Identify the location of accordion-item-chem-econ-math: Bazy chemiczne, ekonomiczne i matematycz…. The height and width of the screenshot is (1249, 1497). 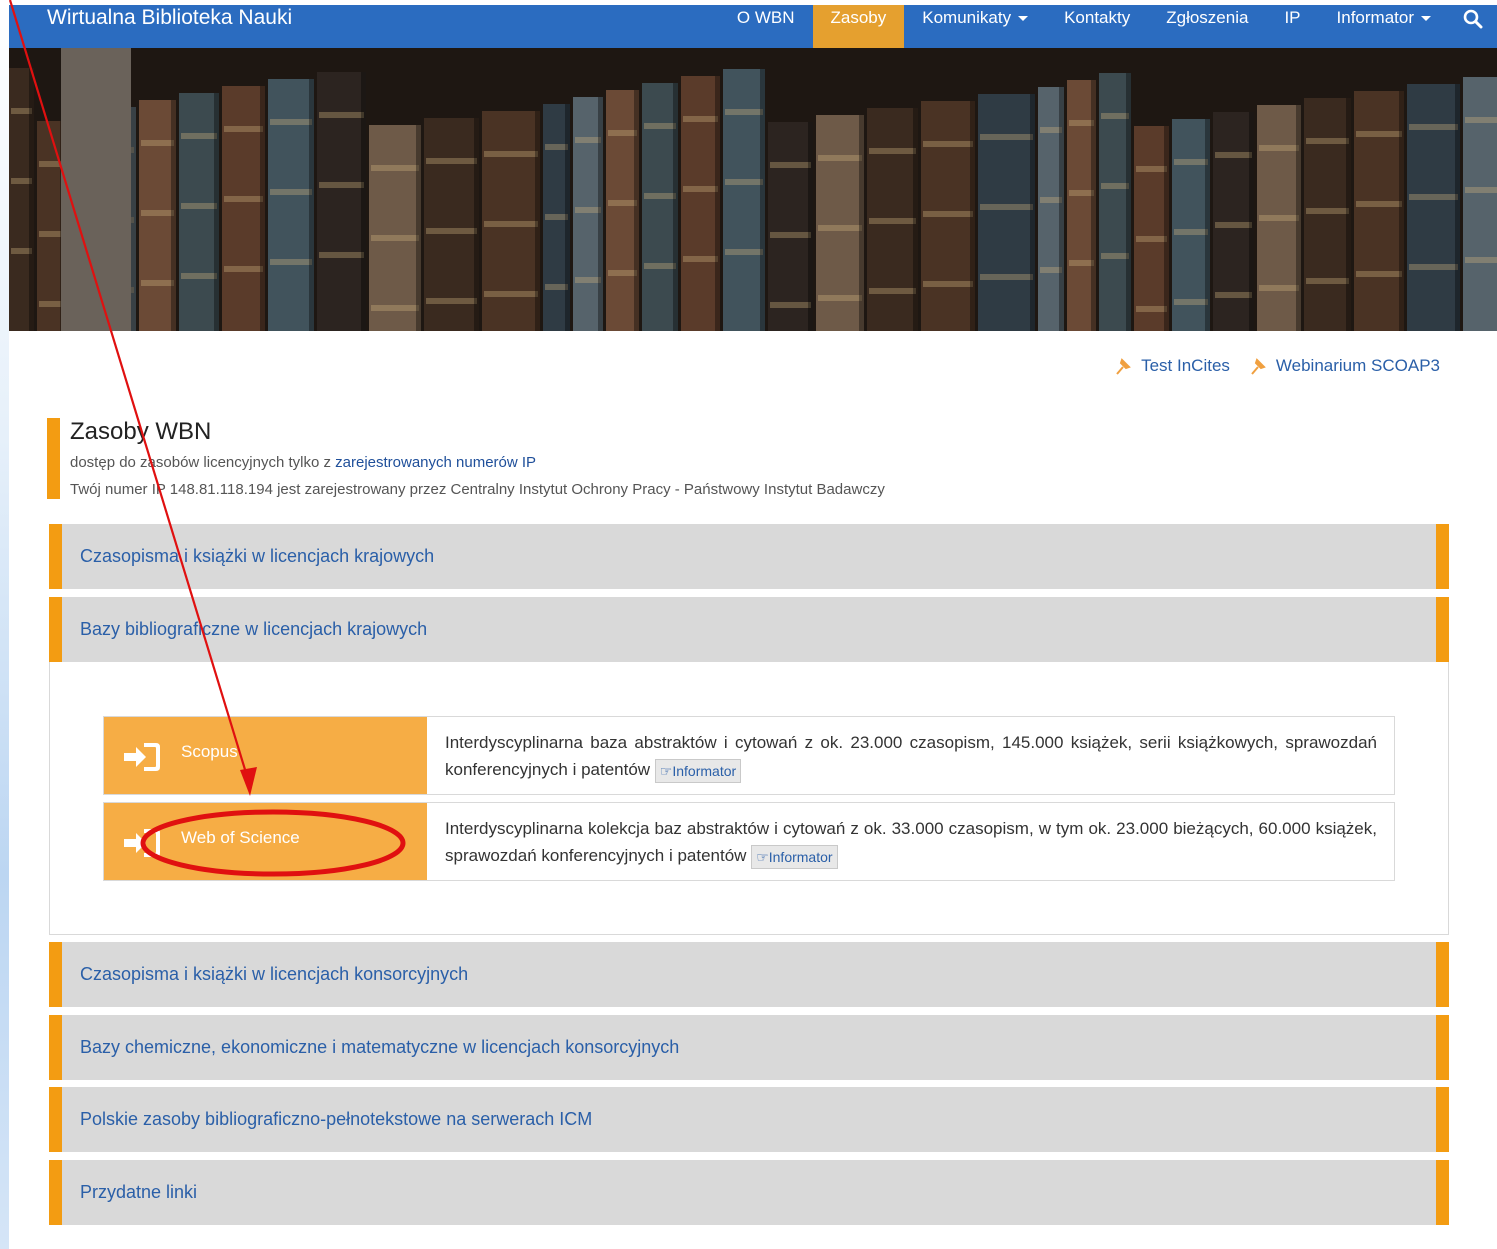
(749, 1047).